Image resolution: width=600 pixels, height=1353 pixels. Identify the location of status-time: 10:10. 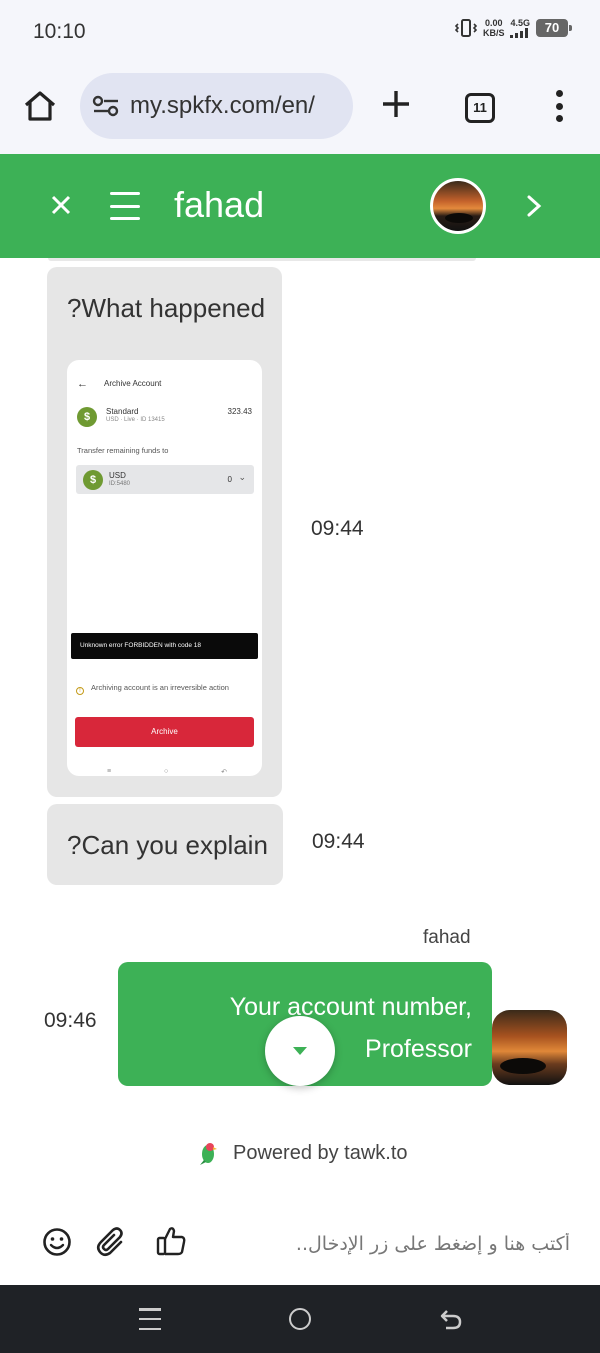
(59, 31).